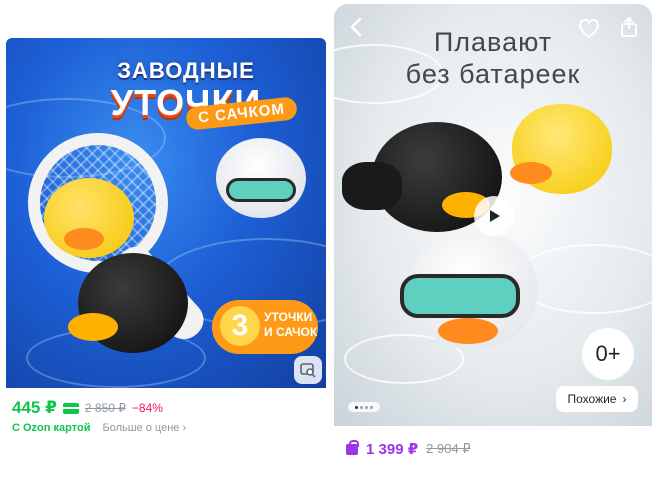 This screenshot has height=486, width=660. What do you see at coordinates (291, 332) in the screenshot?
I see `count-badge-line-2: И САЧОК` at bounding box center [291, 332].